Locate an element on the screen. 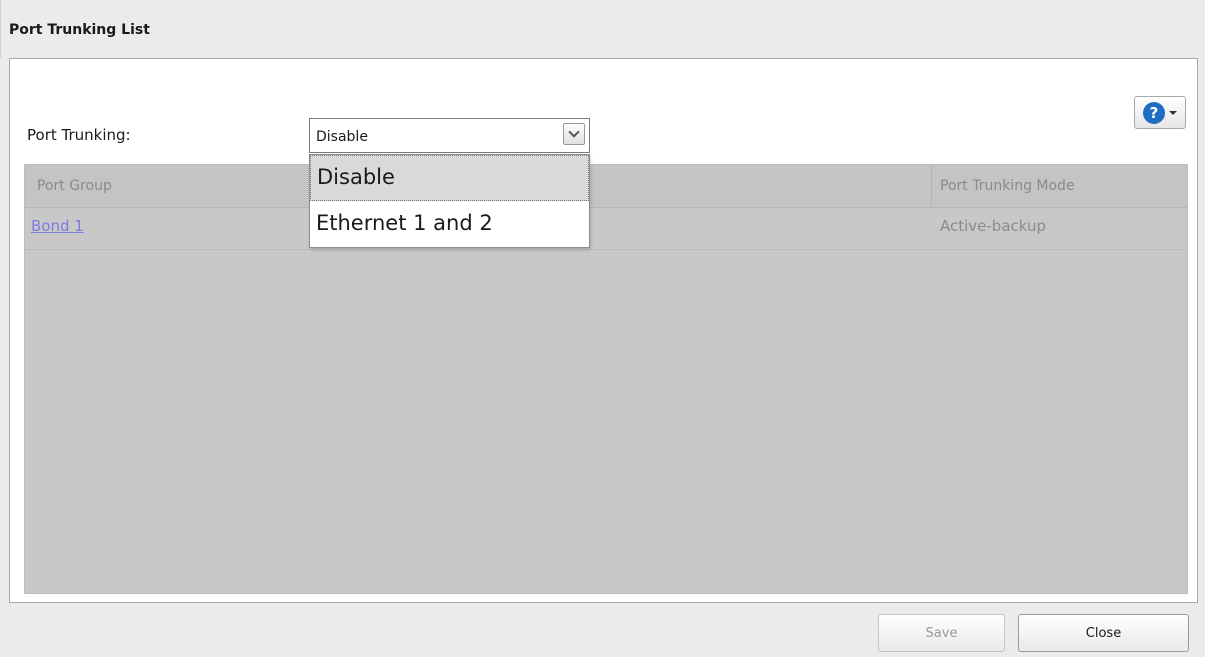  port-trunking-label: Port Trunking: is located at coordinates (79, 135).